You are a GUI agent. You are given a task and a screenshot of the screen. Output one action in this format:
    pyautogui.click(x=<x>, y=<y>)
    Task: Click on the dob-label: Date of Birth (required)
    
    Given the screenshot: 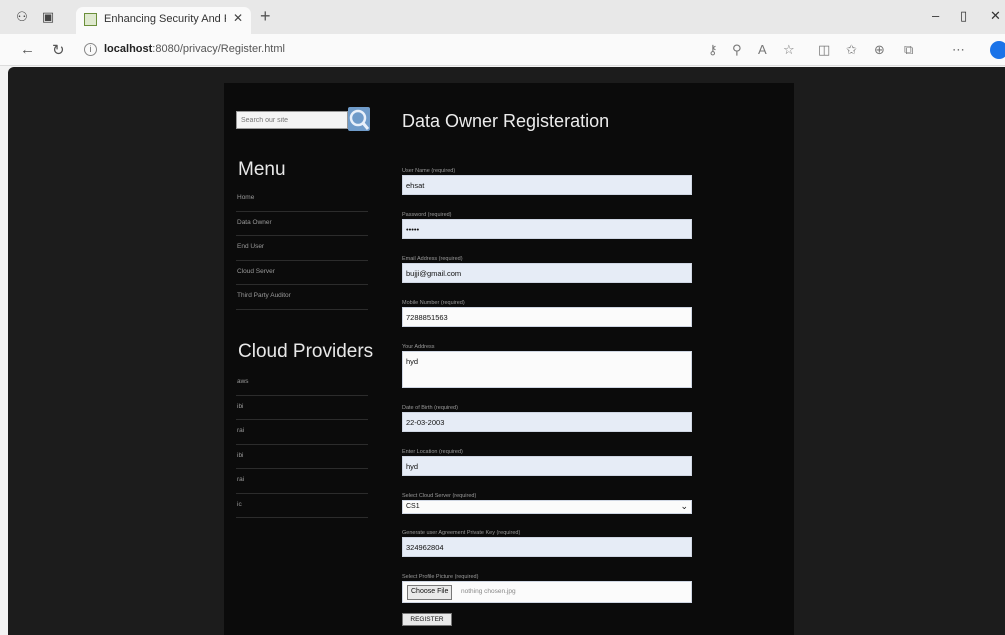 What is the action you would take?
    pyautogui.click(x=430, y=408)
    